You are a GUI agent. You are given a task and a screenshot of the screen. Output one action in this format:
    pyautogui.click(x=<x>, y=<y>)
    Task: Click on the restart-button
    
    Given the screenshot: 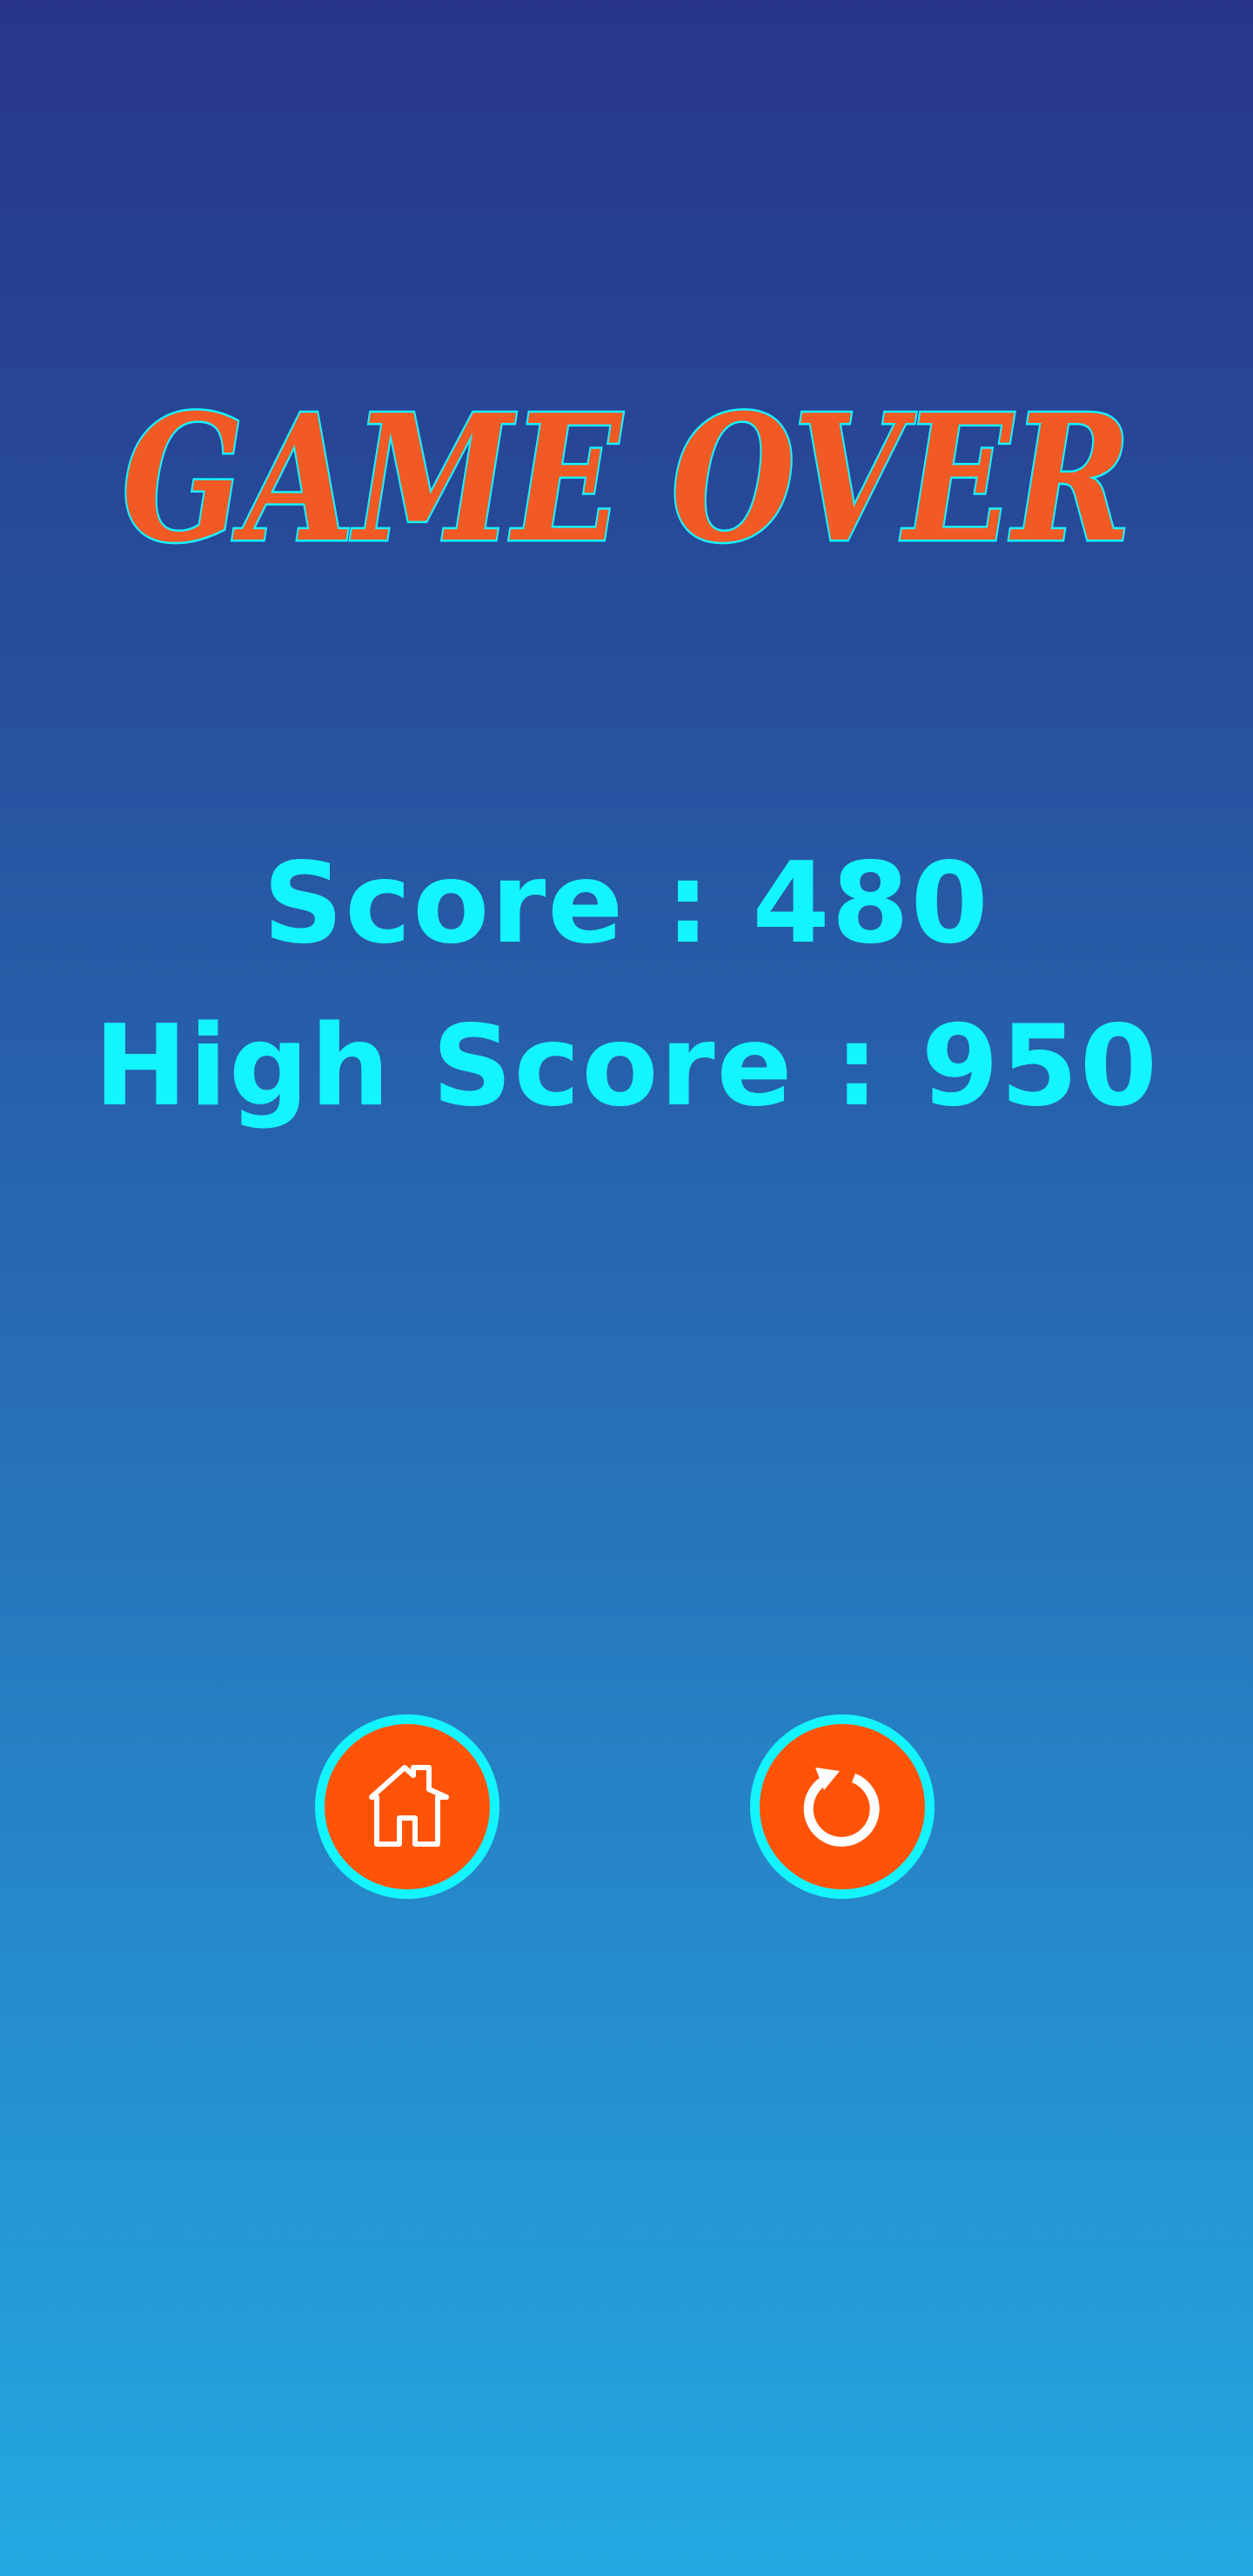 What is the action you would take?
    pyautogui.click(x=842, y=1806)
    